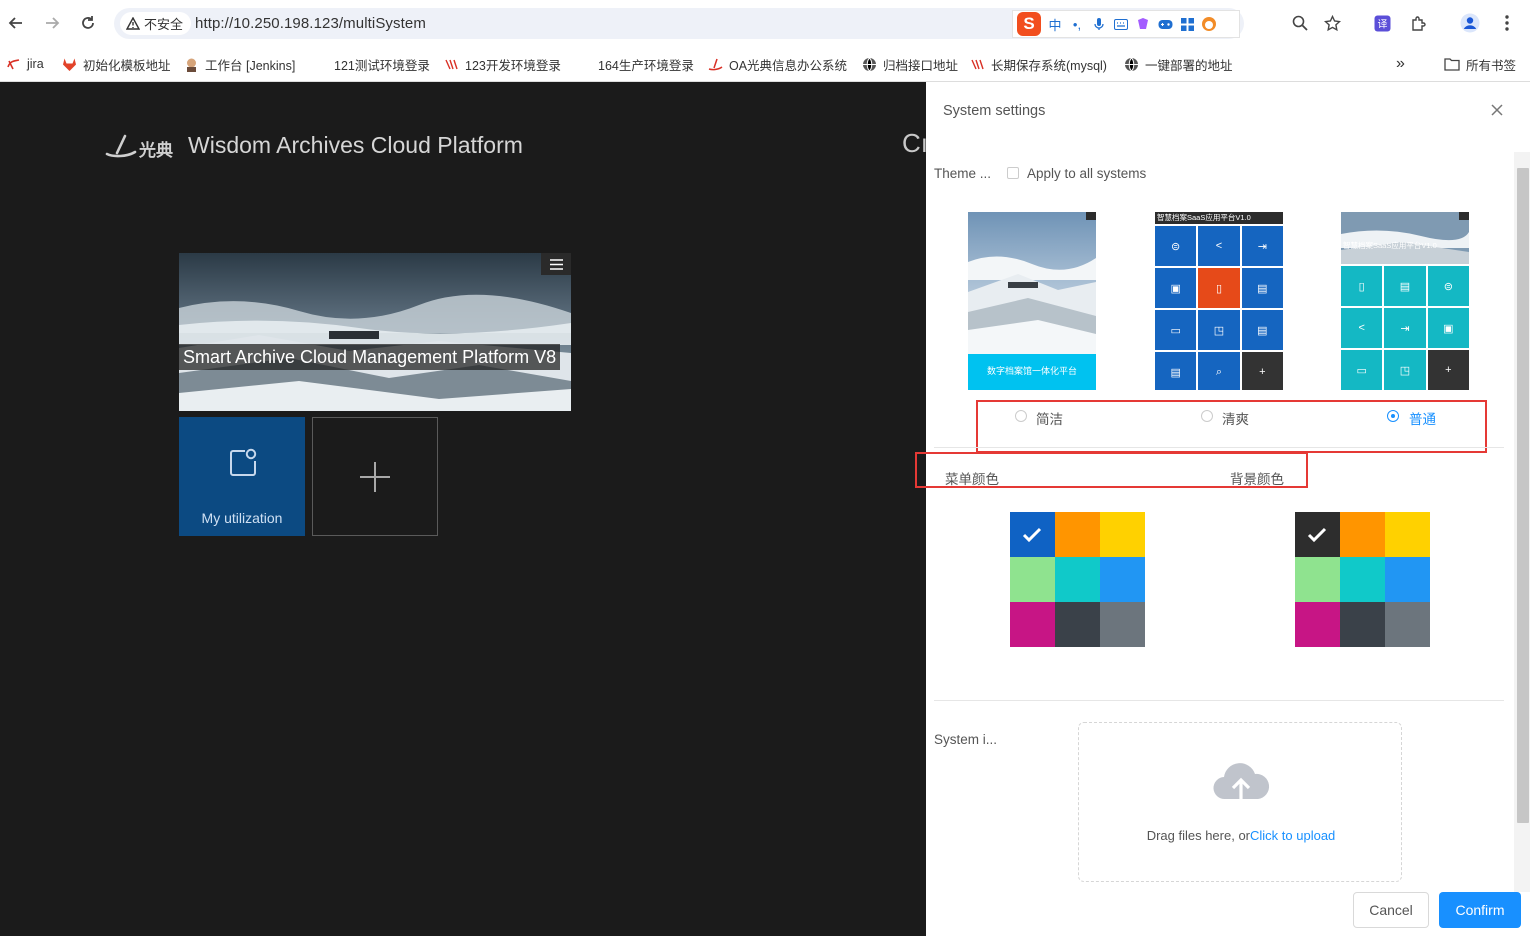 This screenshot has width=1530, height=936. I want to click on utilization-icon, so click(243, 462).